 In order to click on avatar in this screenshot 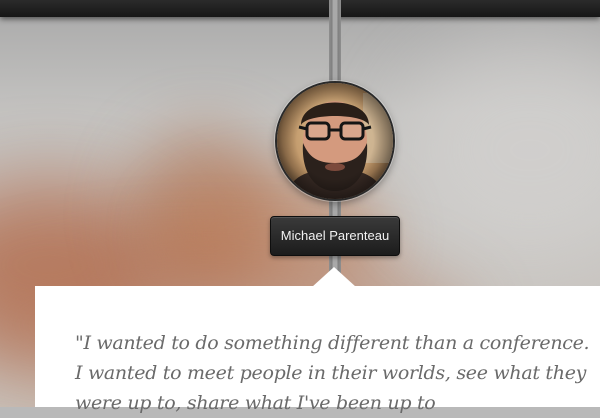, I will do `click(335, 141)`.